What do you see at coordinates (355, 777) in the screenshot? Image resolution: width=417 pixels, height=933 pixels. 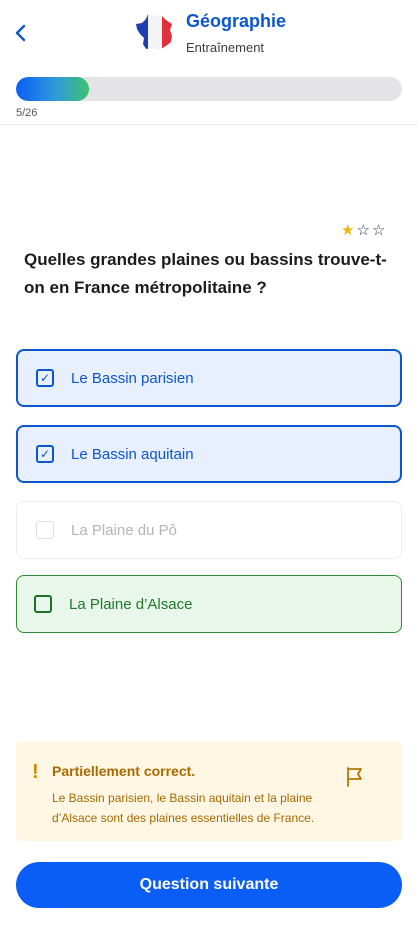 I see `flag-icon` at bounding box center [355, 777].